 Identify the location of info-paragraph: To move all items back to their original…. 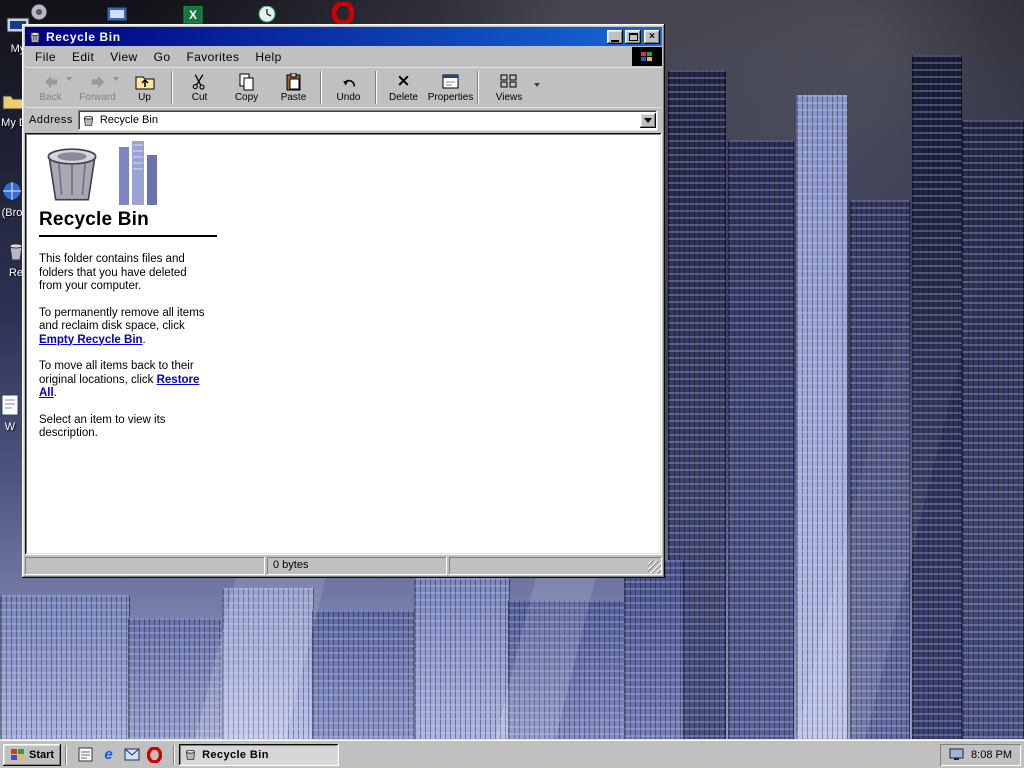
(119, 379).